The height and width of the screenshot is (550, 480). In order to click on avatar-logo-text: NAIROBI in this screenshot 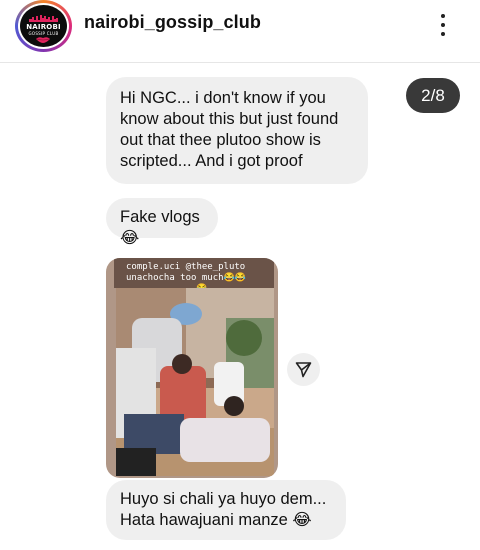, I will do `click(43, 27)`.